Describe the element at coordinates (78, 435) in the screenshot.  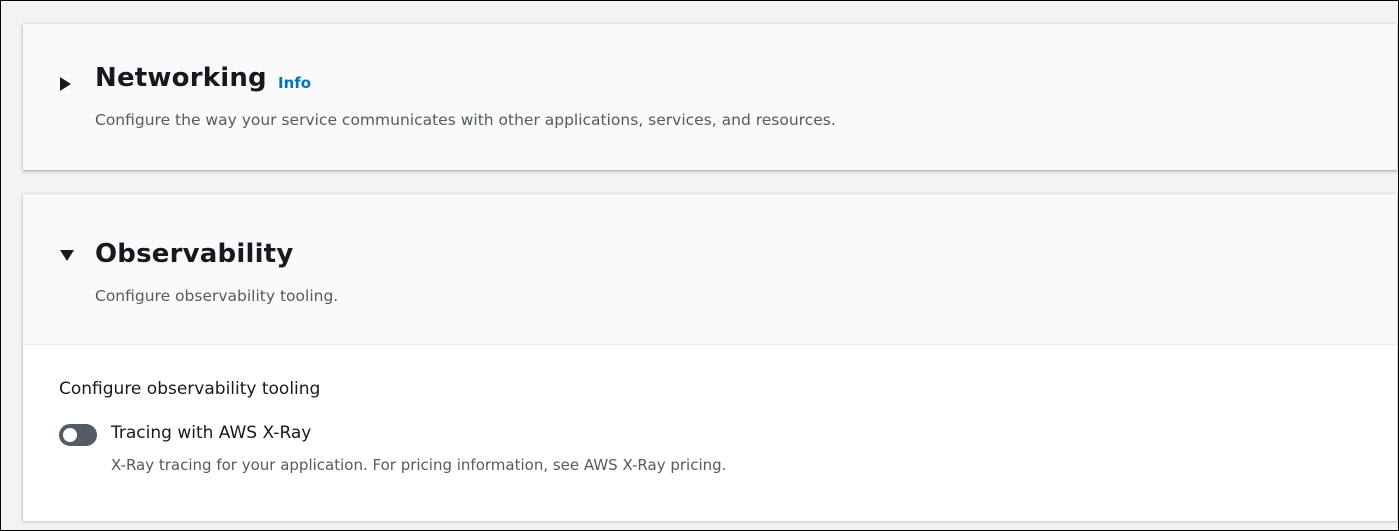
I see `xray-tracing-toggle` at that location.